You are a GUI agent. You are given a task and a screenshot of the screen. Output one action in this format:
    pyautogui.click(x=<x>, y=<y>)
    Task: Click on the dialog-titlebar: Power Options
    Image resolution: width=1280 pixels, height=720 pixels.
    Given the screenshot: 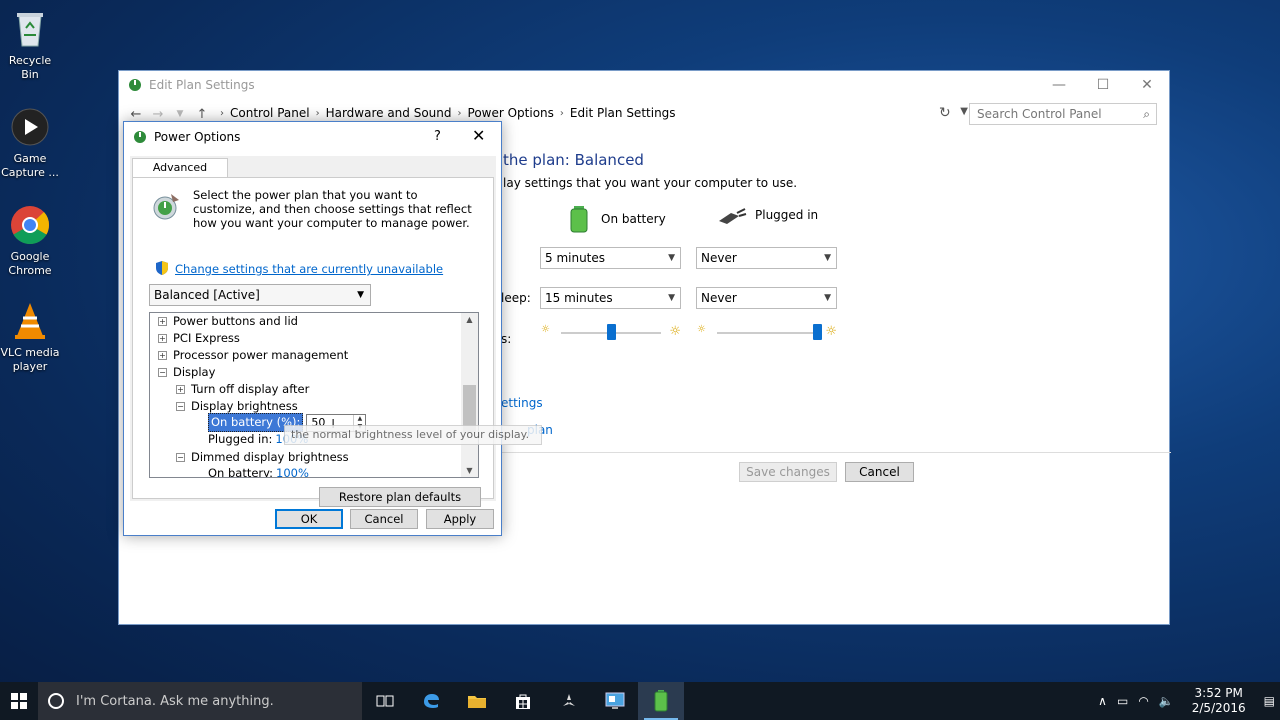 What is the action you would take?
    pyautogui.click(x=312, y=137)
    